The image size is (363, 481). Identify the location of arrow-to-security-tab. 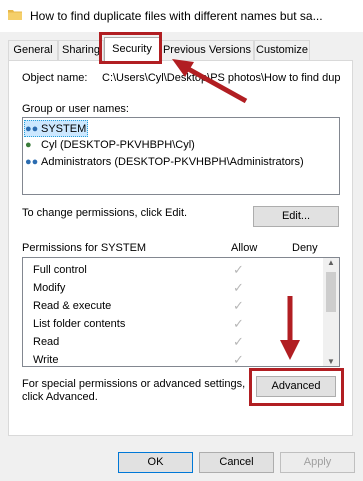
(214, 83).